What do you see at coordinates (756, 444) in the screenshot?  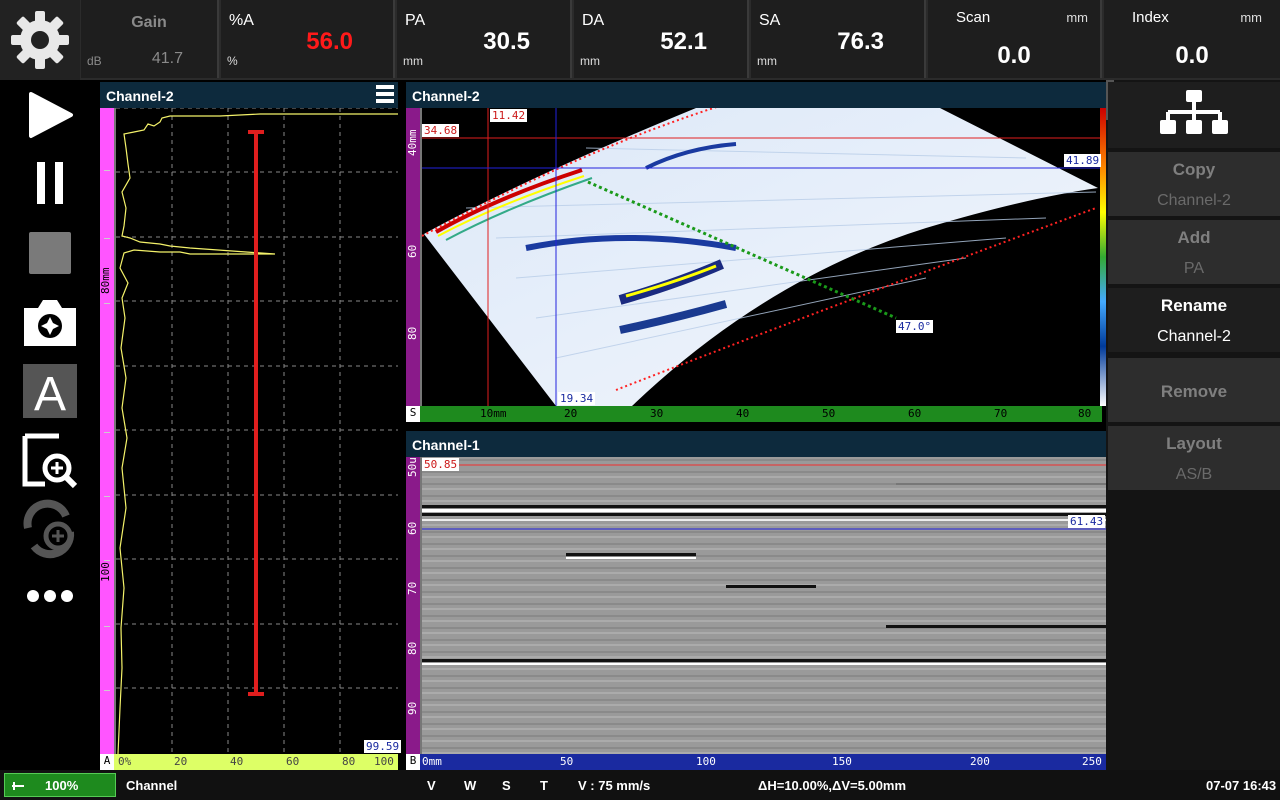 I see `bscan-title-bar: Channel-1` at bounding box center [756, 444].